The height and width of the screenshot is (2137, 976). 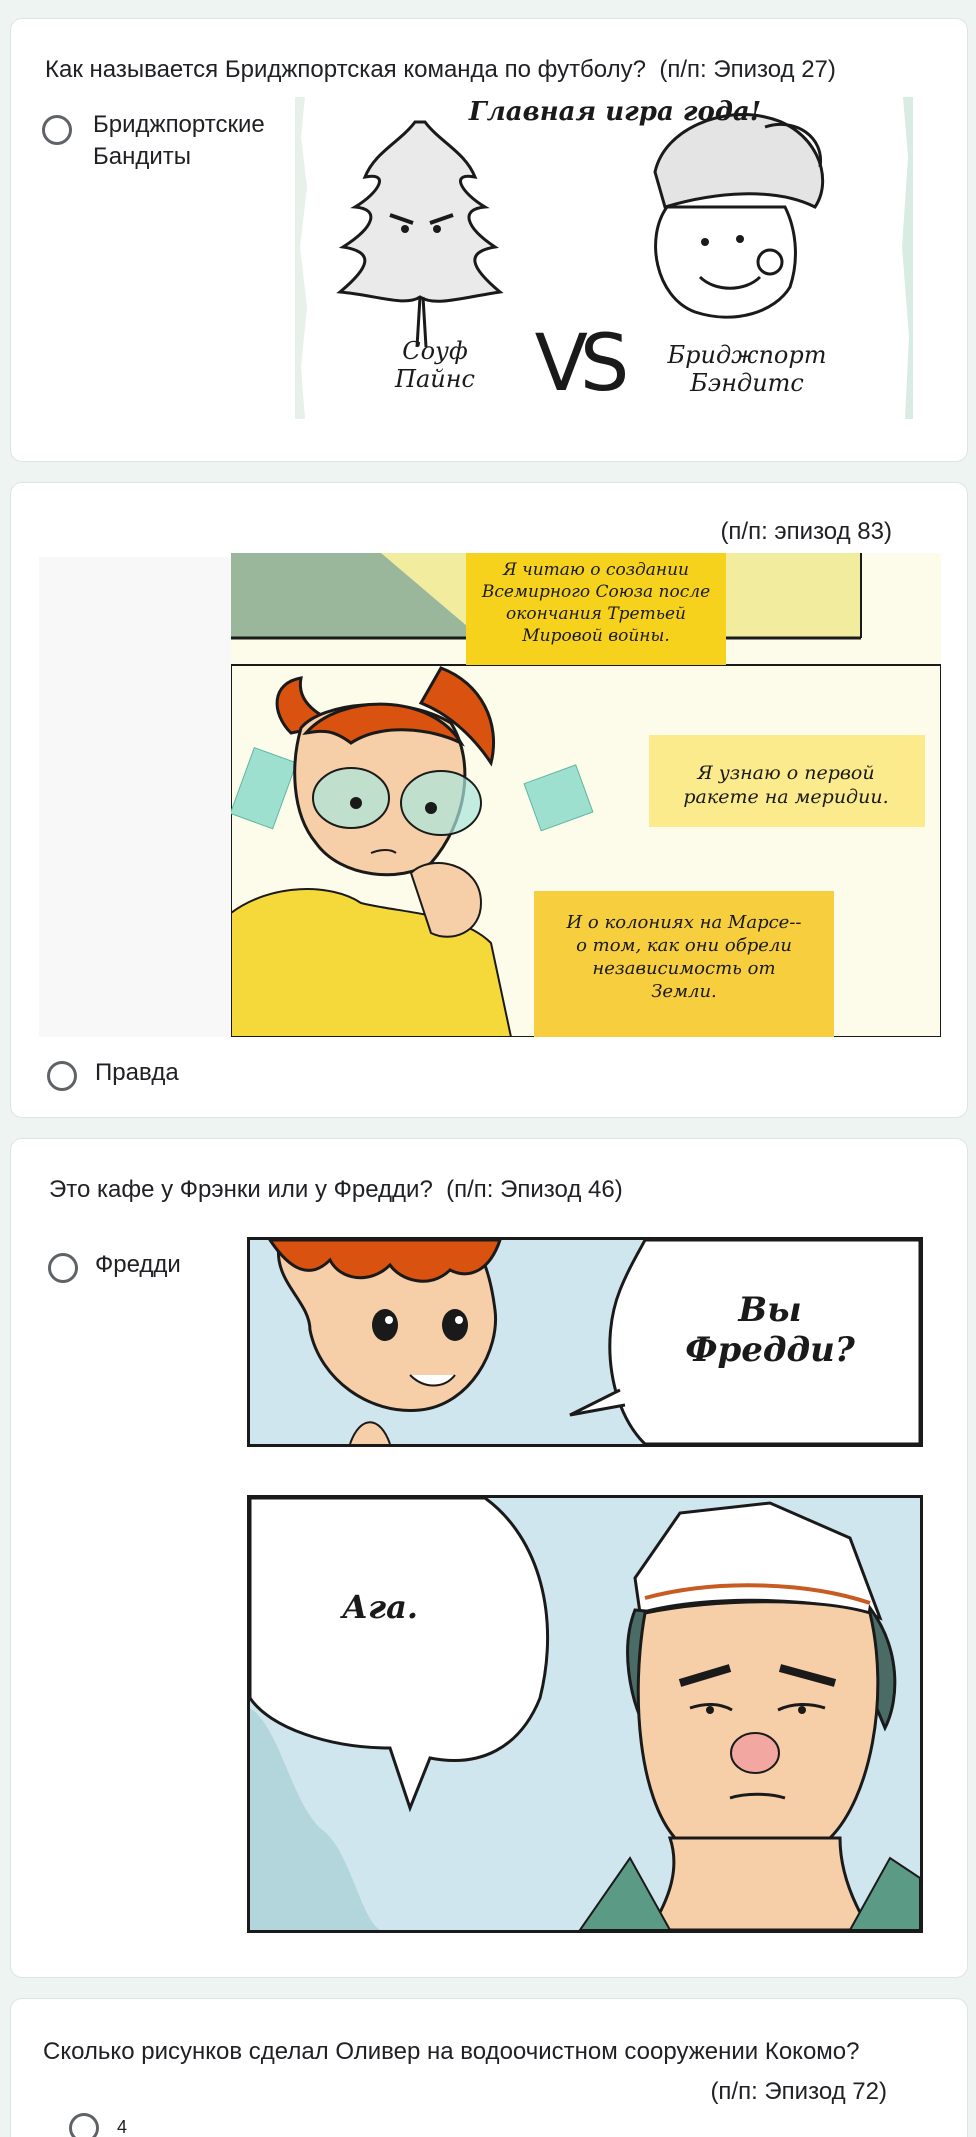 I want to click on panel2-drawing, so click(x=585, y=1714).